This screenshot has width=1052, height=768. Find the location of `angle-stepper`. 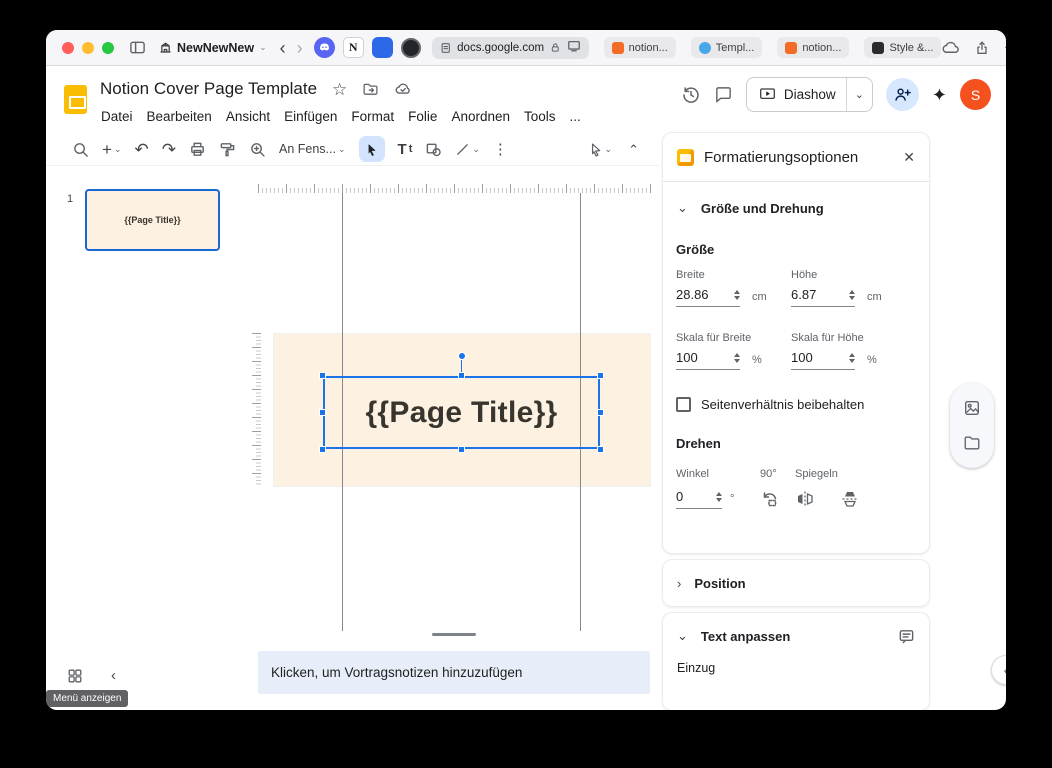

angle-stepper is located at coordinates (719, 496).